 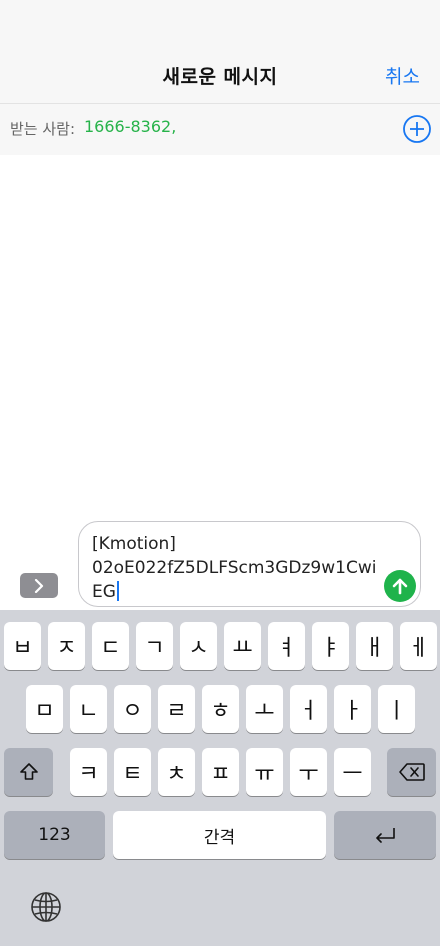 I want to click on globe-icon, so click(x=46, y=907).